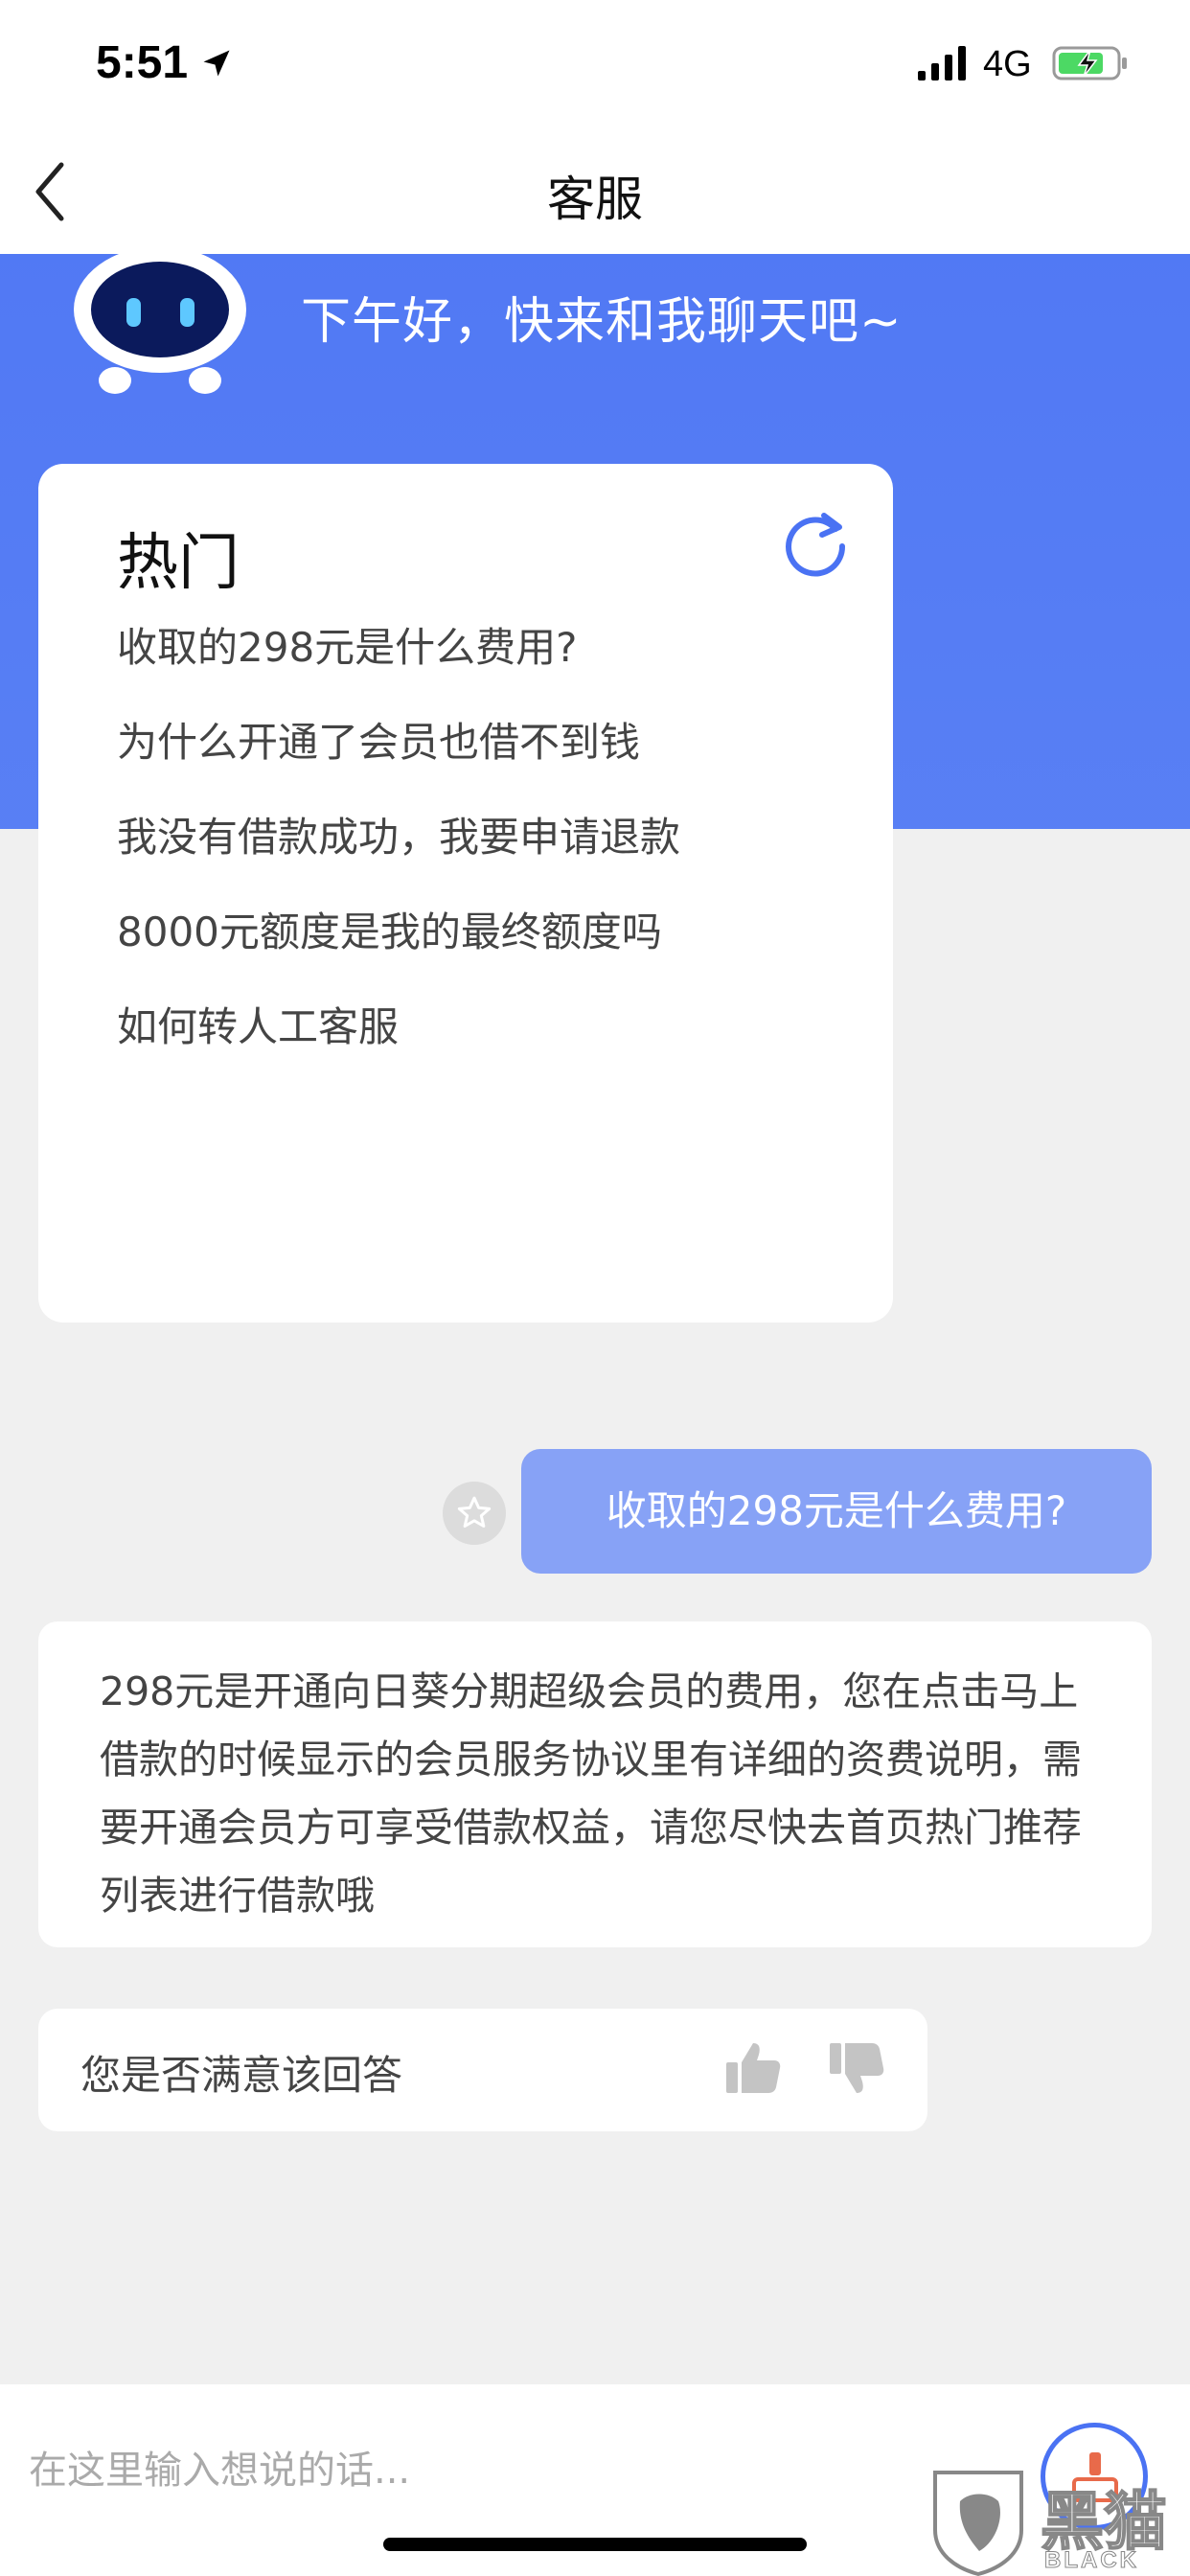 This screenshot has height=2576, width=1190. Describe the element at coordinates (398, 670) in the screenshot. I see `hot-question-item: 收取的298元是什么费用?` at that location.